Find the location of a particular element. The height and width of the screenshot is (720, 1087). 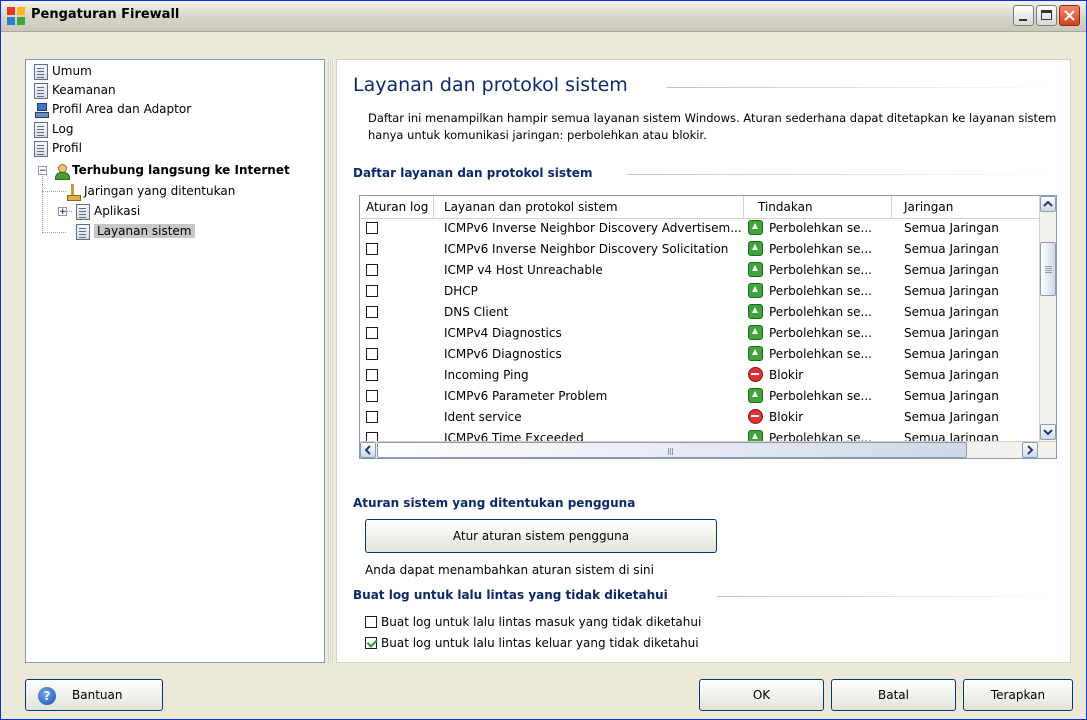

tree-item-layanan-sistem: Layanan sistem is located at coordinates (135, 231).